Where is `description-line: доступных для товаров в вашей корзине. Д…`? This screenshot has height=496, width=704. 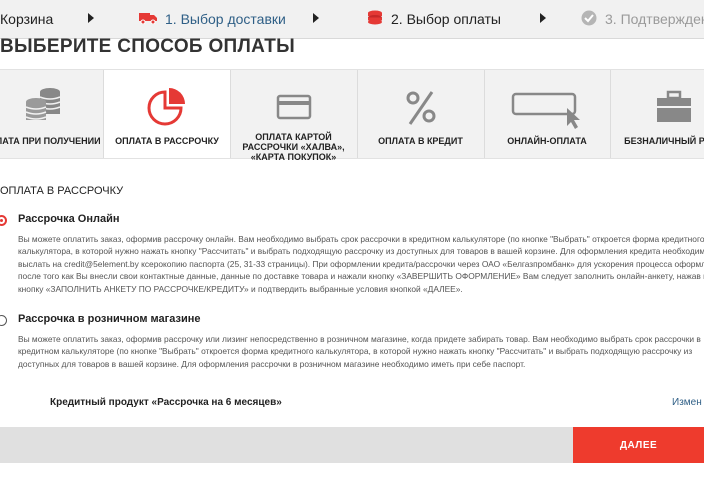 description-line: доступных для товаров в вашей корзине. Д… is located at coordinates (272, 363).